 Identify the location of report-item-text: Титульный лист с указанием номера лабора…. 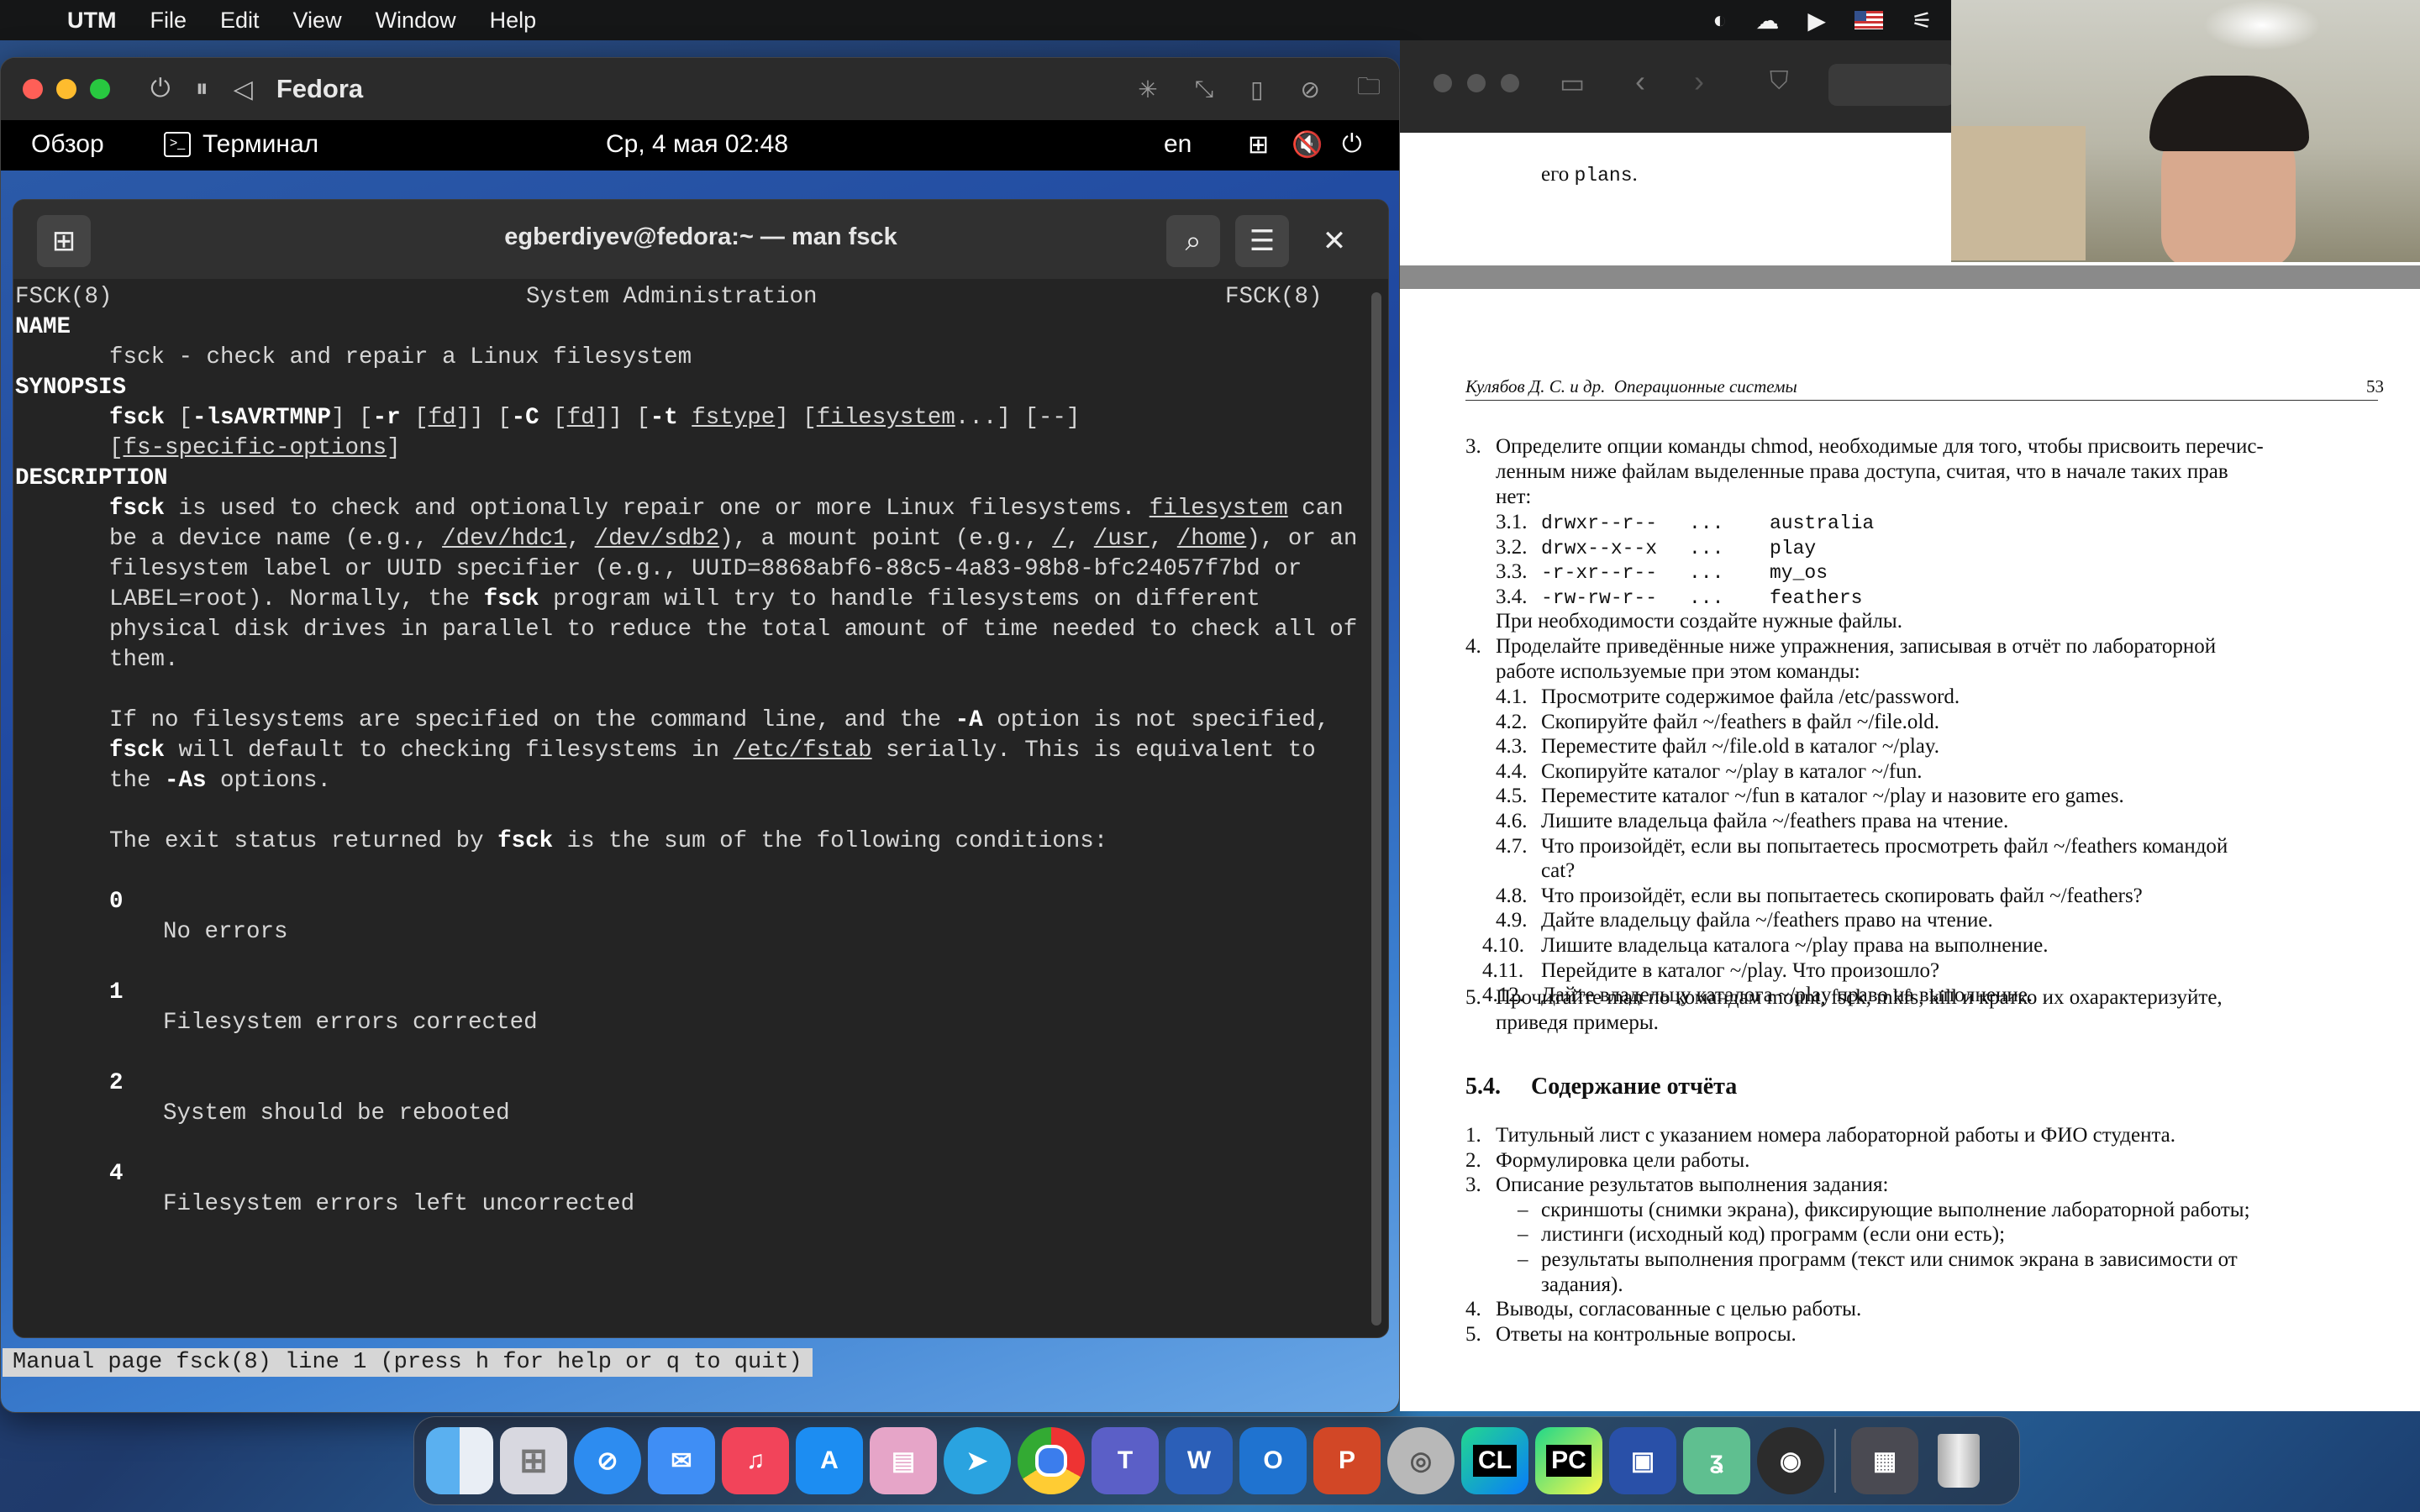
(1836, 1135).